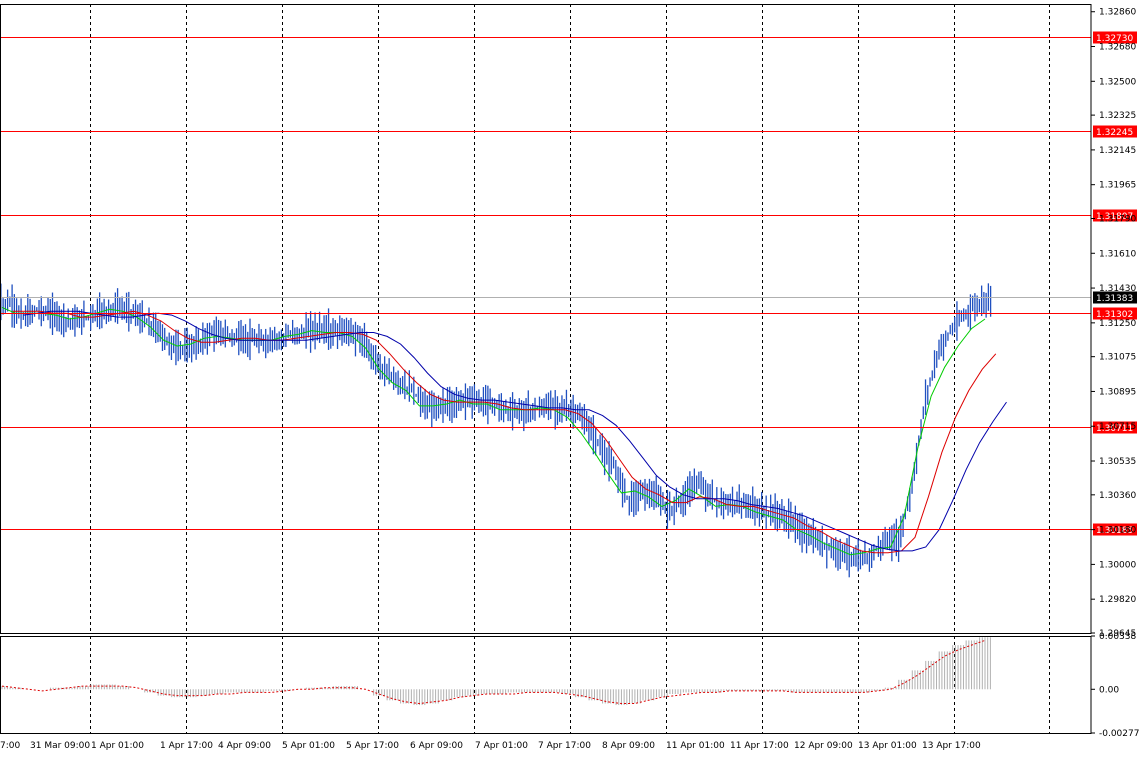  I want to click on price-tick-label: 1.31965, so click(1117, 186).